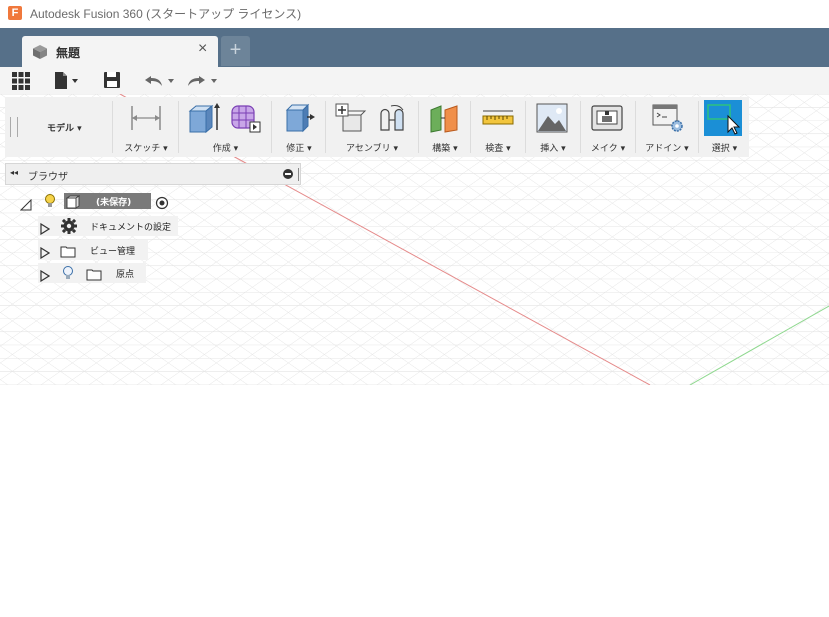  I want to click on new-tab-button: +, so click(235, 51).